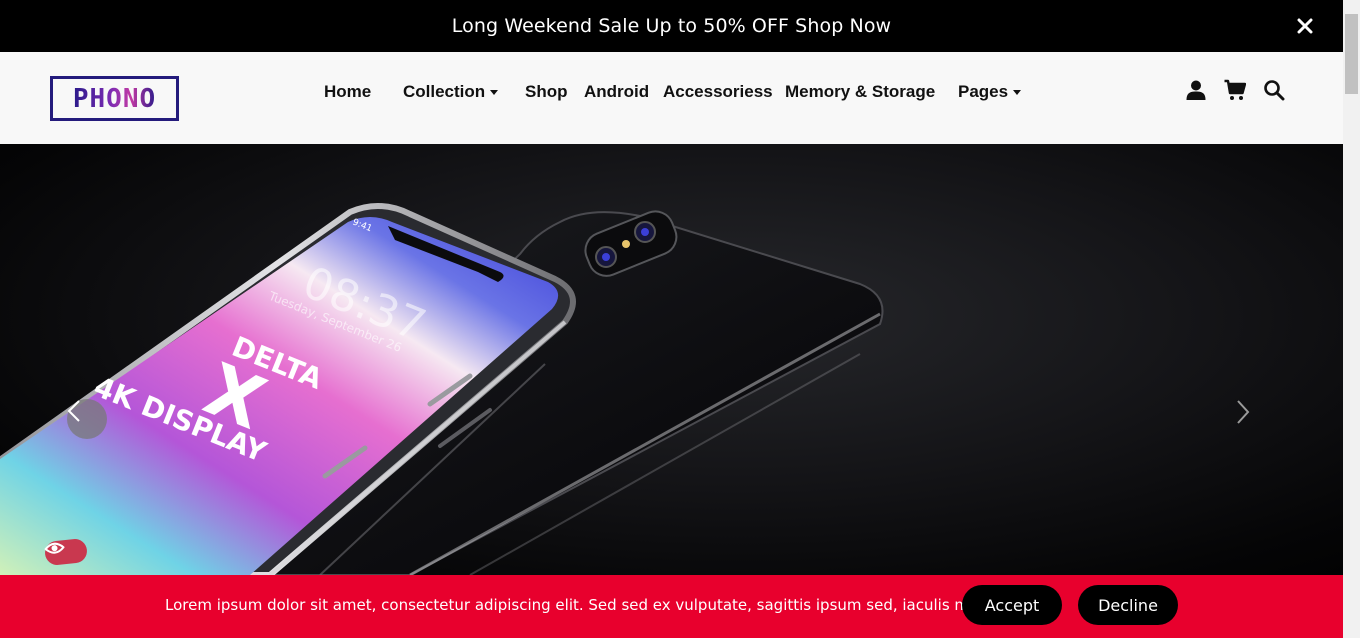 This screenshot has height=638, width=1360. Describe the element at coordinates (444, 91) in the screenshot. I see `nav-item-label: Collection` at that location.